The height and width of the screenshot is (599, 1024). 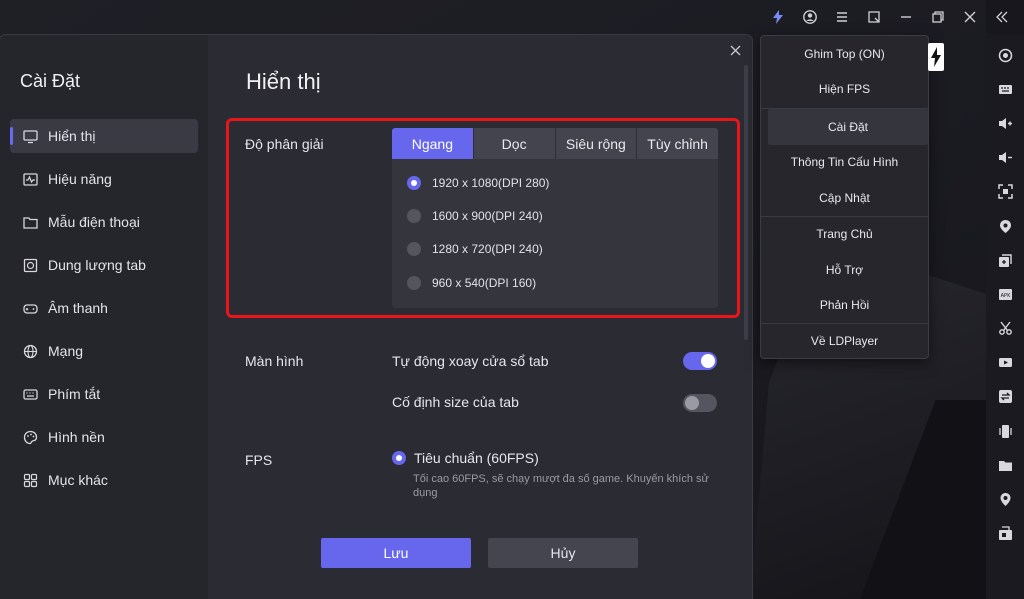 What do you see at coordinates (1005, 329) in the screenshot?
I see `scissors-icon` at bounding box center [1005, 329].